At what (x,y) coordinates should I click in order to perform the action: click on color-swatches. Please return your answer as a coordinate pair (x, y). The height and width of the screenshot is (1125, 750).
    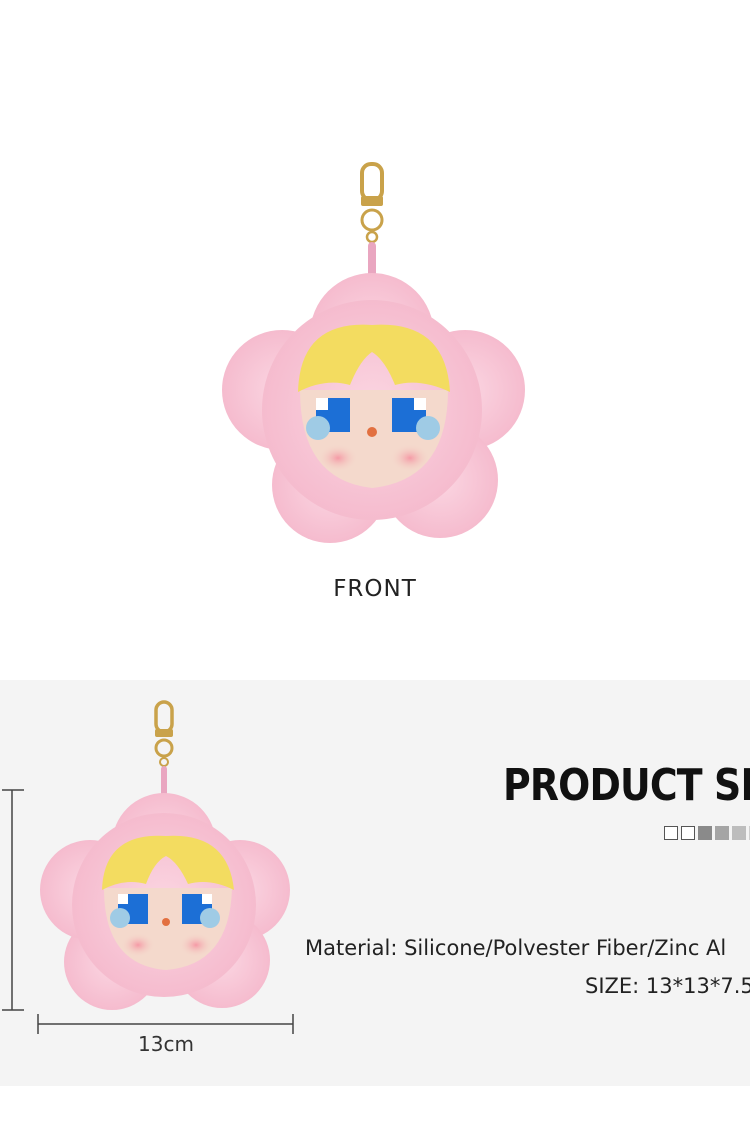
    Looking at the image, I should click on (707, 833).